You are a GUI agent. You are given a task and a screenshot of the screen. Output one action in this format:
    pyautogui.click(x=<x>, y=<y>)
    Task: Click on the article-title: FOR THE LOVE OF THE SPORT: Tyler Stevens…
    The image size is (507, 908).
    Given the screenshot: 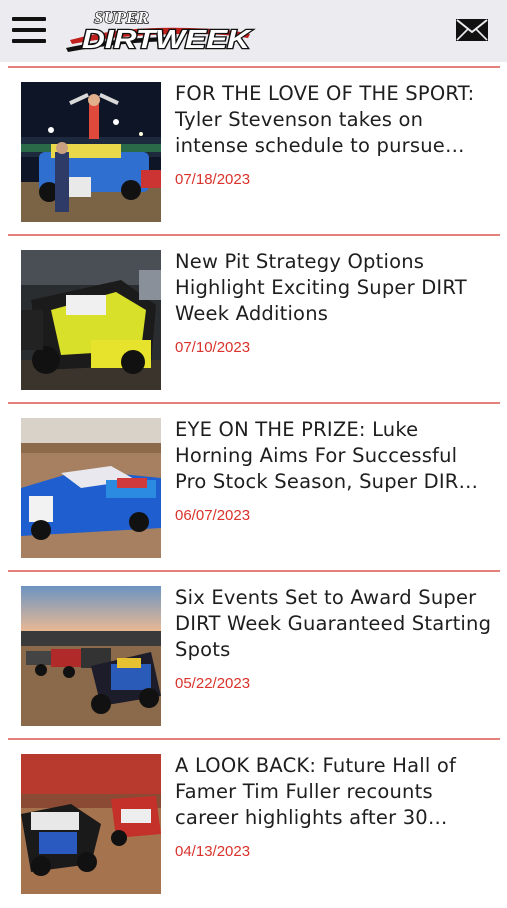 What is the action you would take?
    pyautogui.click(x=335, y=120)
    